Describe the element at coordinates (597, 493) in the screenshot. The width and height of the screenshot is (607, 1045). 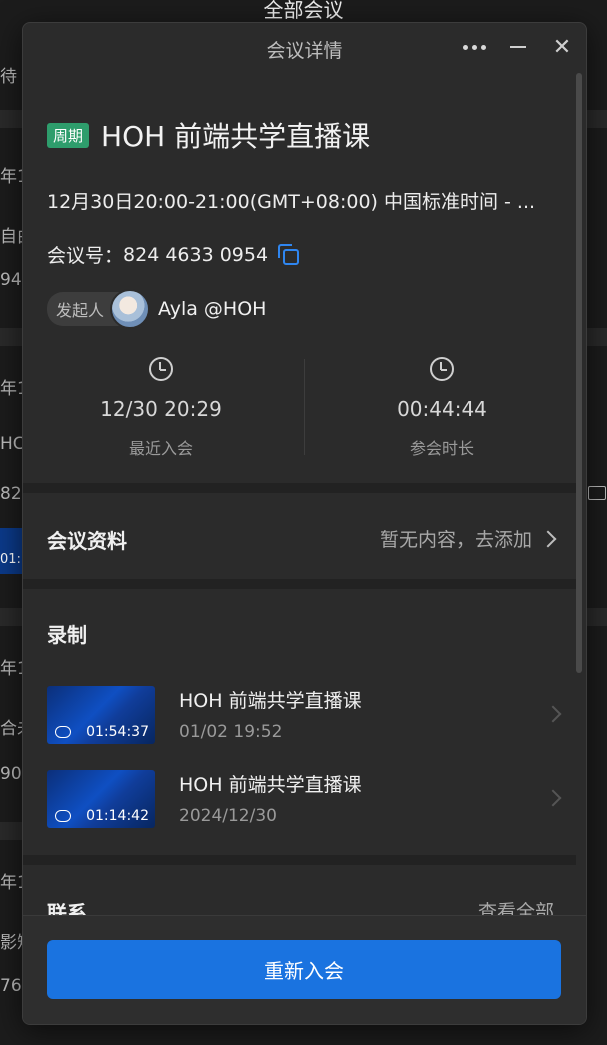
I see `camera-icon` at that location.